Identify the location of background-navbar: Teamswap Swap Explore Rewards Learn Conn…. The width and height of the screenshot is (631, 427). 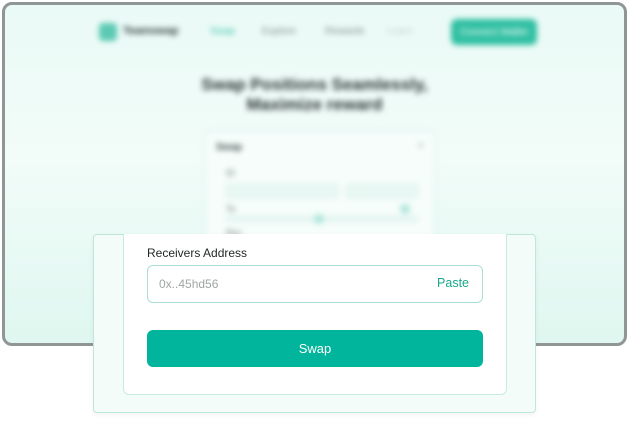
(316, 32).